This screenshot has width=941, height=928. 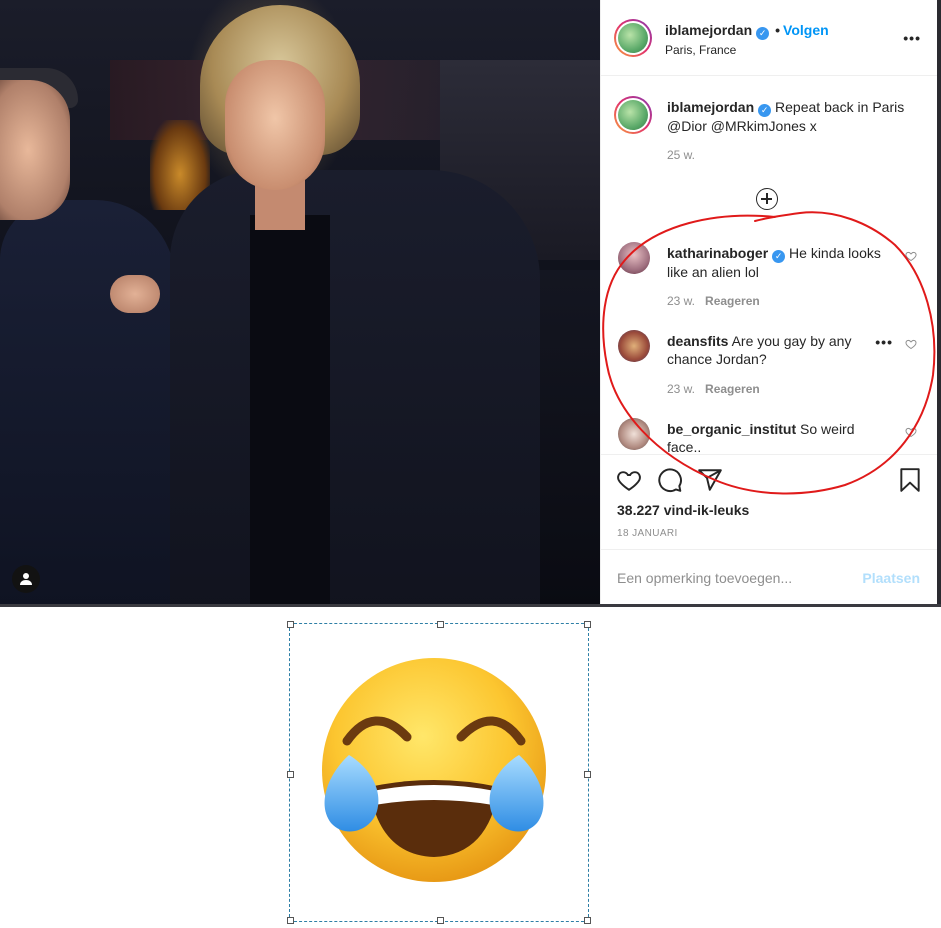 What do you see at coordinates (697, 341) in the screenshot?
I see `comment-username: deansfits` at bounding box center [697, 341].